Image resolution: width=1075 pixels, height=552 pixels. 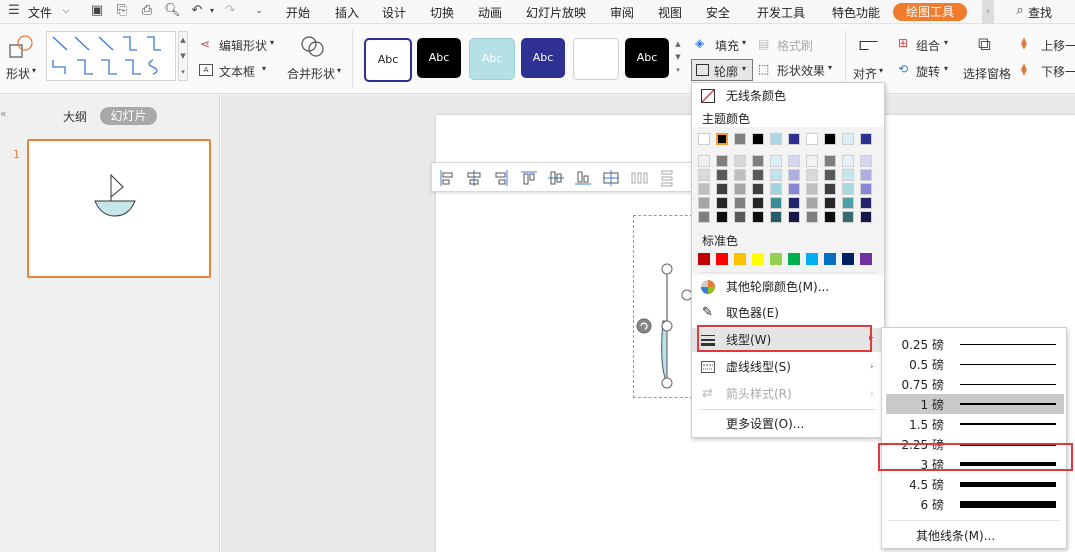 What do you see at coordinates (18, 73) in the screenshot?
I see `shape-label: 形状` at bounding box center [18, 73].